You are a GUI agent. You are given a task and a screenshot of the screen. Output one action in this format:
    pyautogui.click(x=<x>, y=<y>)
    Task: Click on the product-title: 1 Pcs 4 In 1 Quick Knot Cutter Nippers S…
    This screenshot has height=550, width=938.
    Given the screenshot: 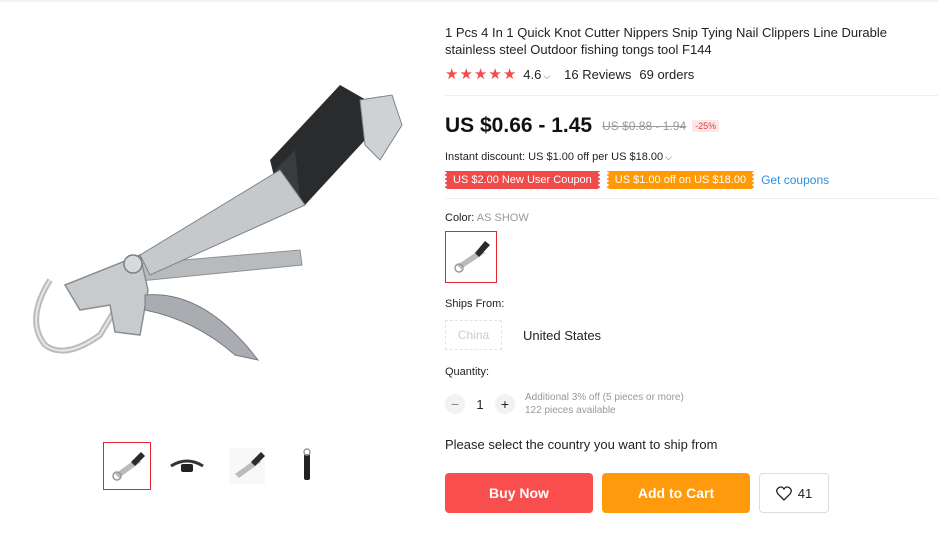 What is the action you would take?
    pyautogui.click(x=666, y=41)
    